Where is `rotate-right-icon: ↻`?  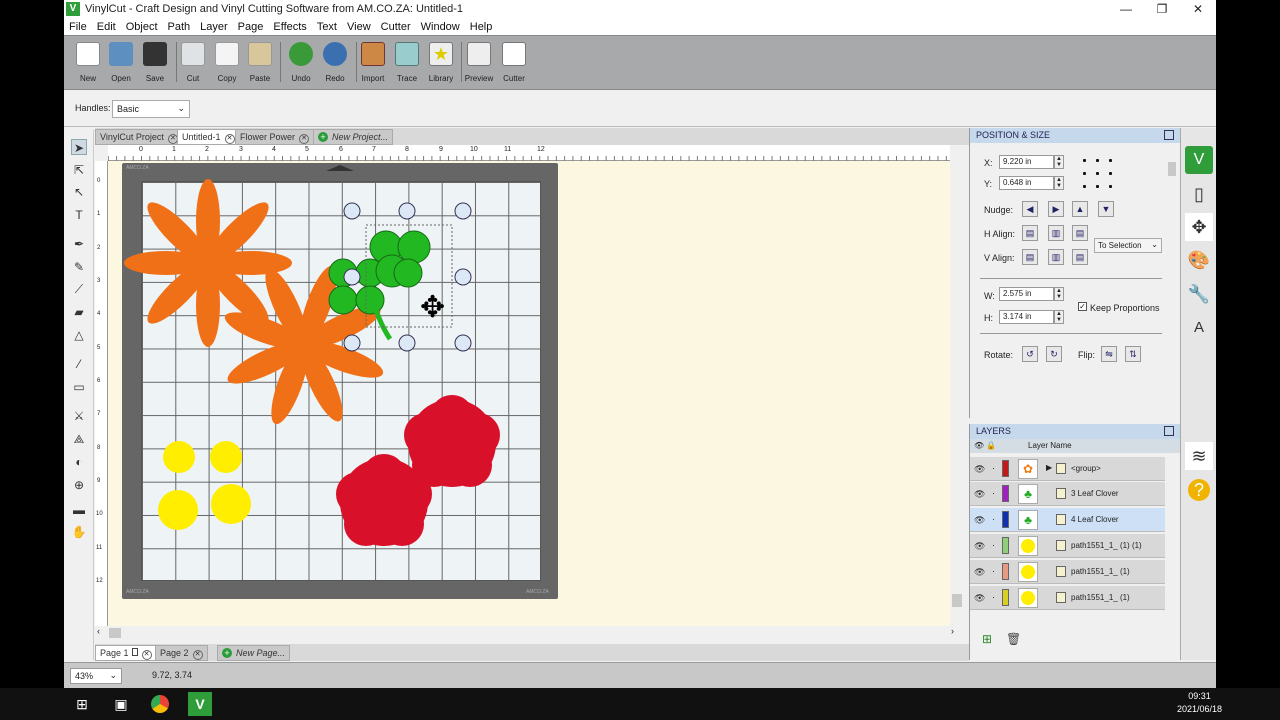
rotate-right-icon: ↻ is located at coordinates (1054, 354).